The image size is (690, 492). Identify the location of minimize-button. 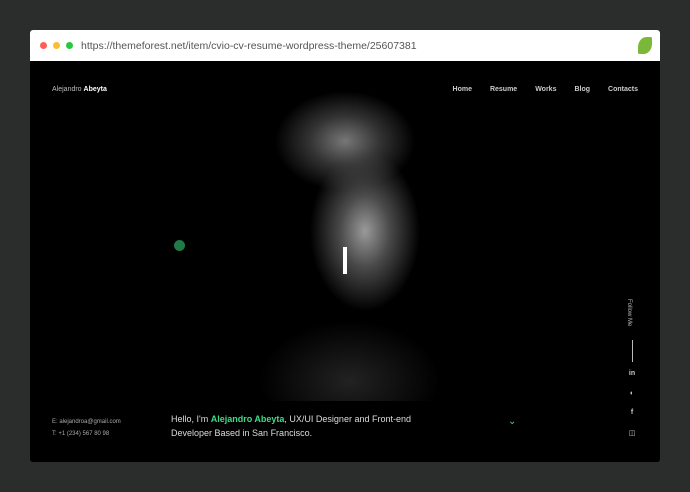
(56, 45).